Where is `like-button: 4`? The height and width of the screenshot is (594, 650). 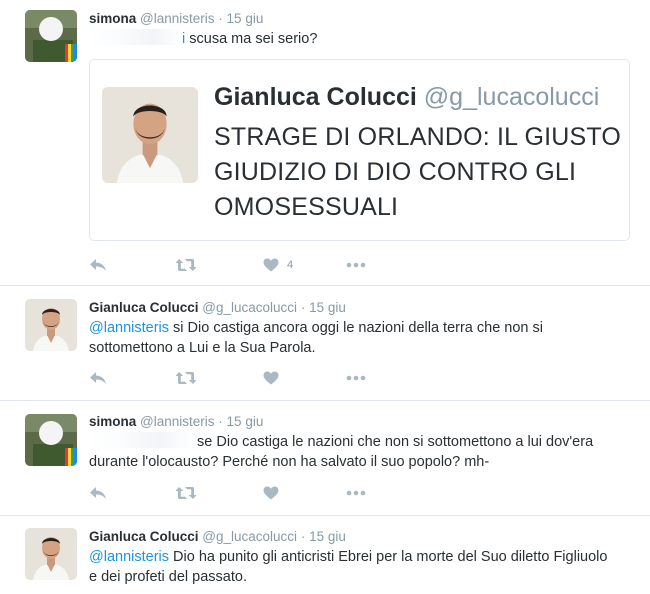 like-button: 4 is located at coordinates (278, 265).